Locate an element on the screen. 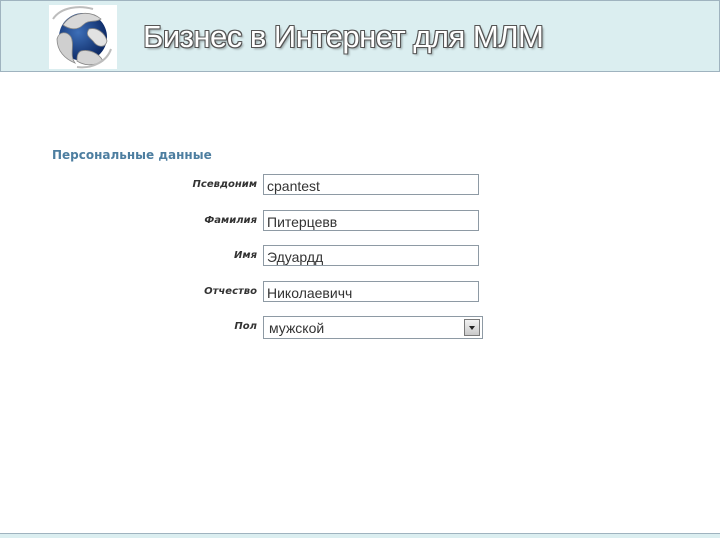 This screenshot has width=720, height=540. chevron-down-icon is located at coordinates (472, 327).